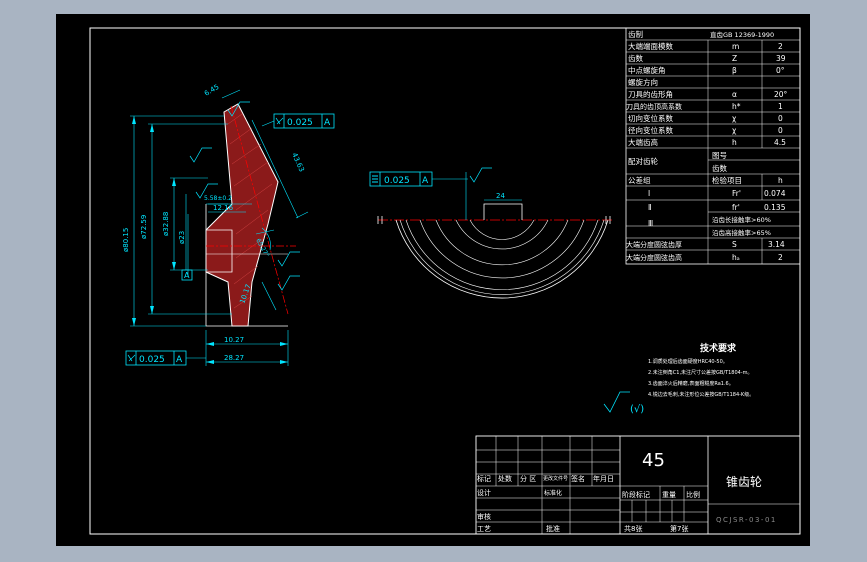 The width and height of the screenshot is (867, 562). I want to click on svg-text: Z, so click(734, 58).